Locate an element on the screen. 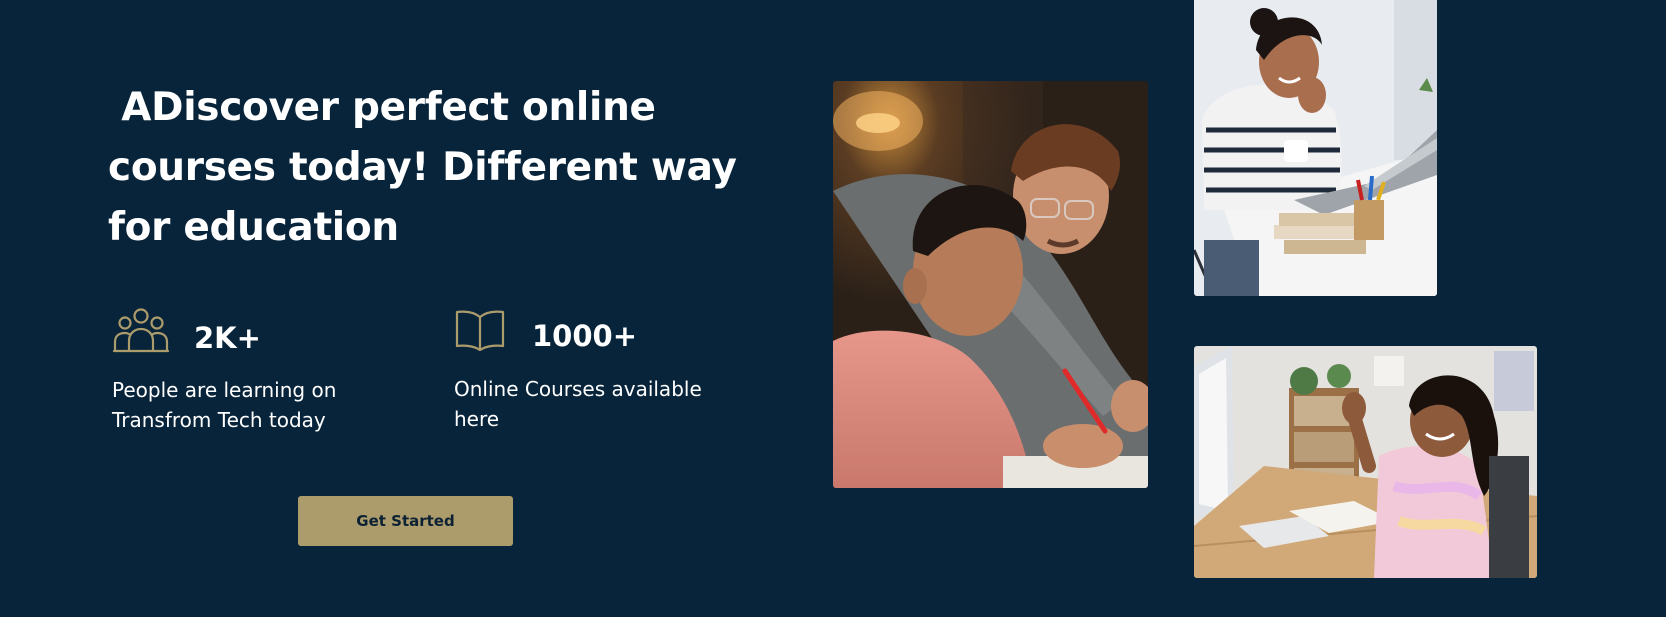 The height and width of the screenshot is (617, 1666). girl-waving-at-computer-photo is located at coordinates (1365, 462).